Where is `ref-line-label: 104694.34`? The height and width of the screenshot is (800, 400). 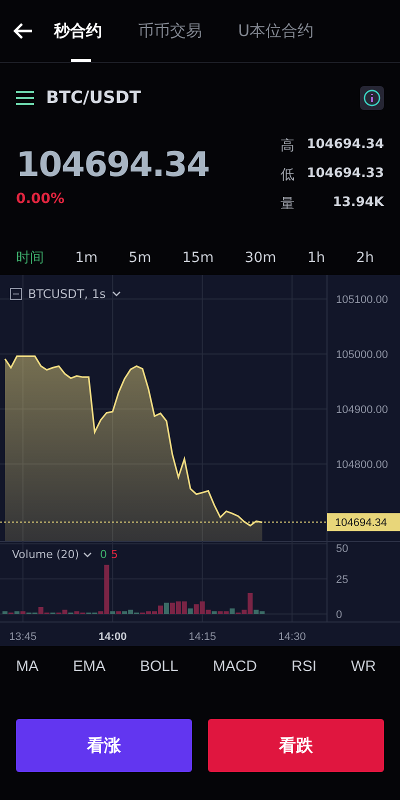
ref-line-label: 104694.34 is located at coordinates (361, 523).